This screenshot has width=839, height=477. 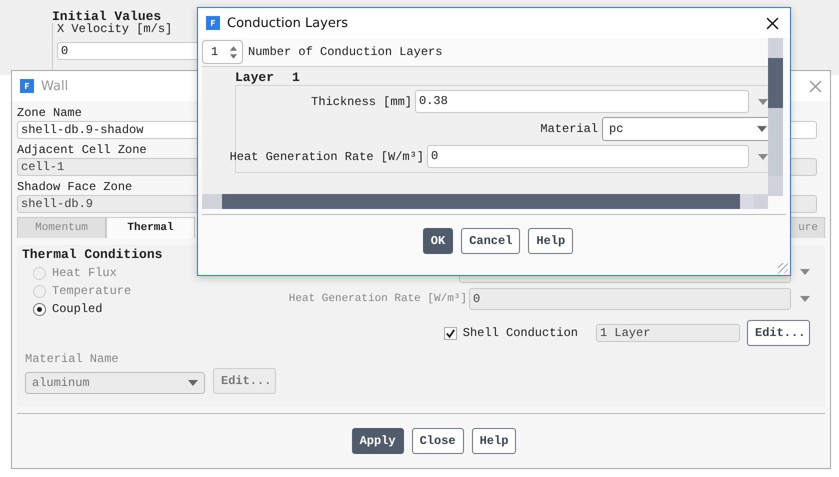 I want to click on section-title: Initial Values, so click(x=107, y=17).